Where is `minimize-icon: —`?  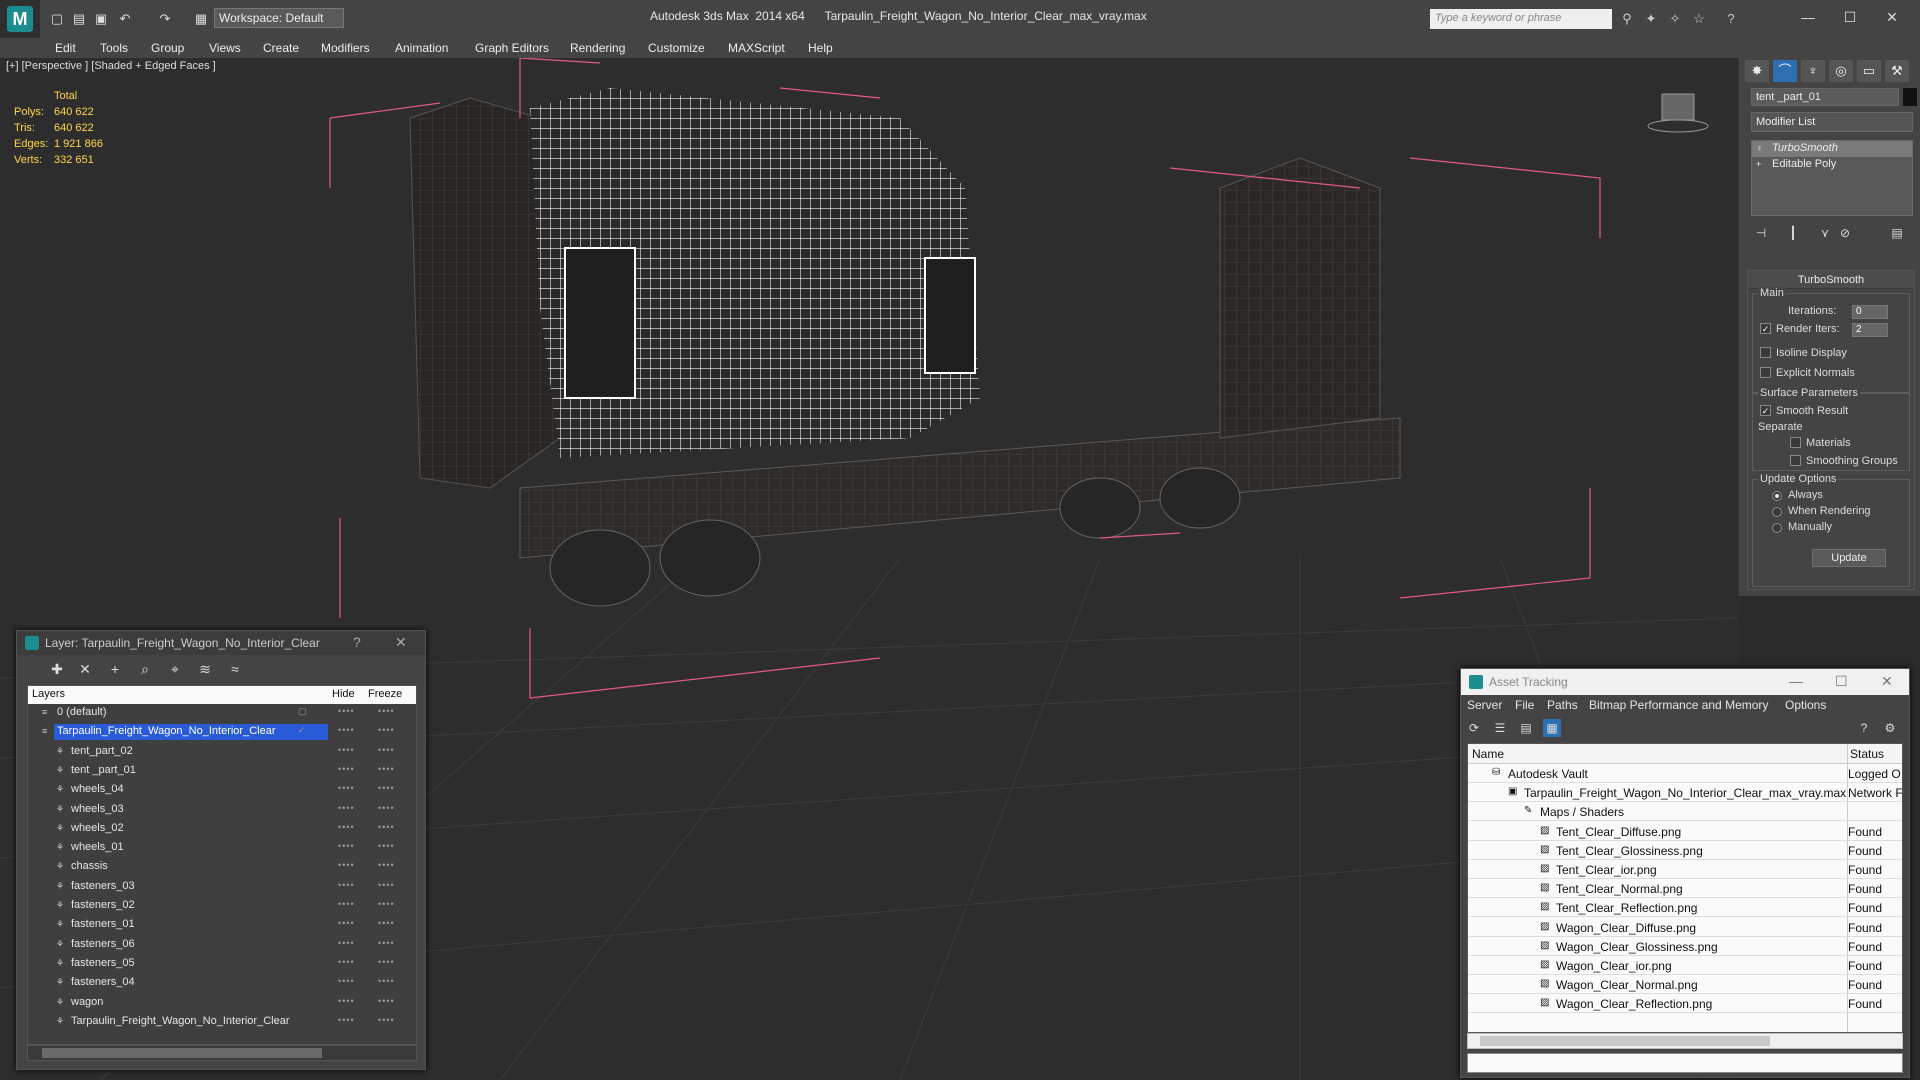 minimize-icon: — is located at coordinates (1808, 17).